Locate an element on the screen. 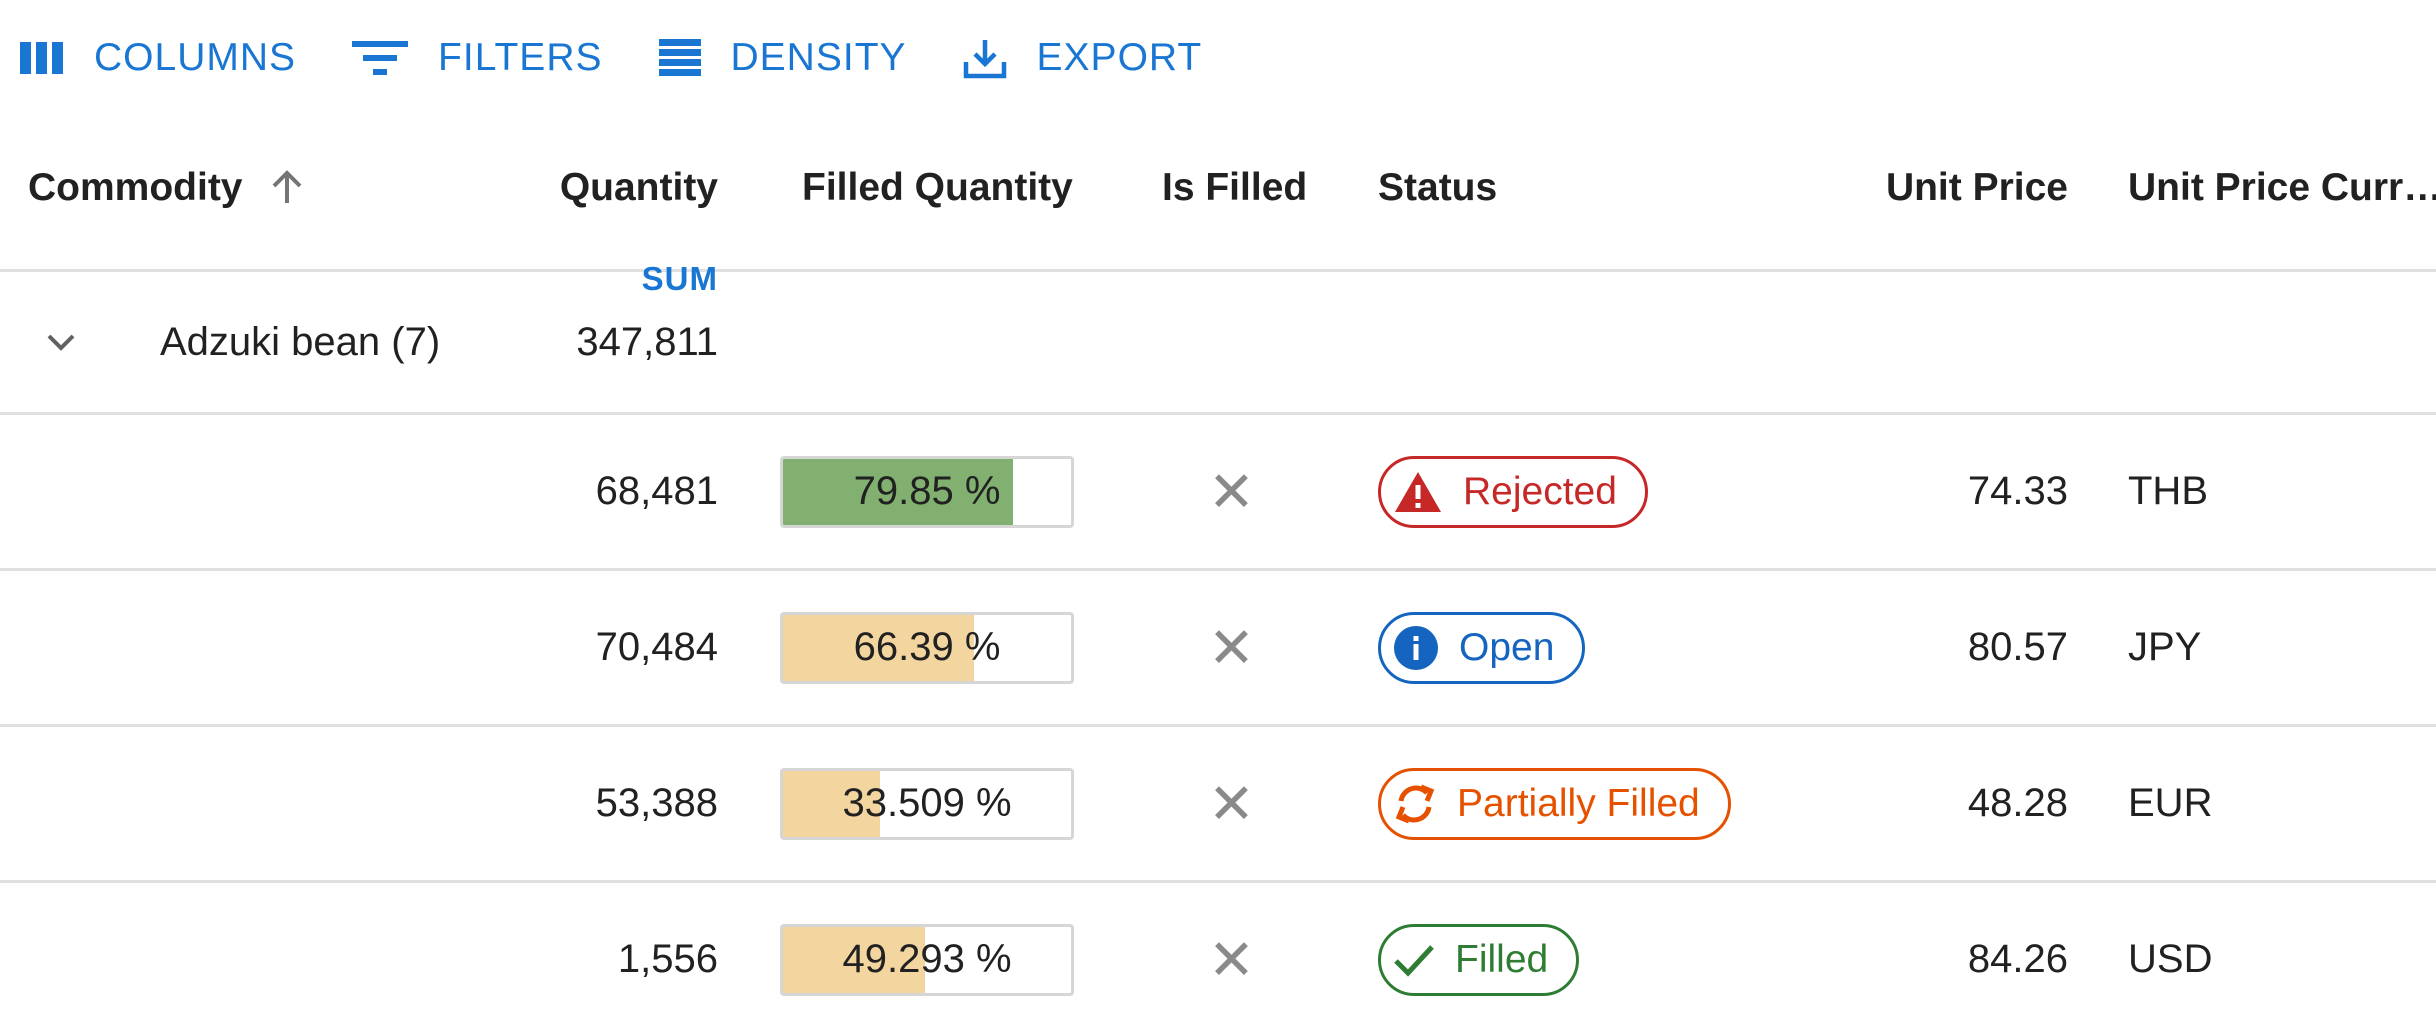 The image size is (2436, 1036). progress-bar-label: 33.509 % is located at coordinates (927, 803).